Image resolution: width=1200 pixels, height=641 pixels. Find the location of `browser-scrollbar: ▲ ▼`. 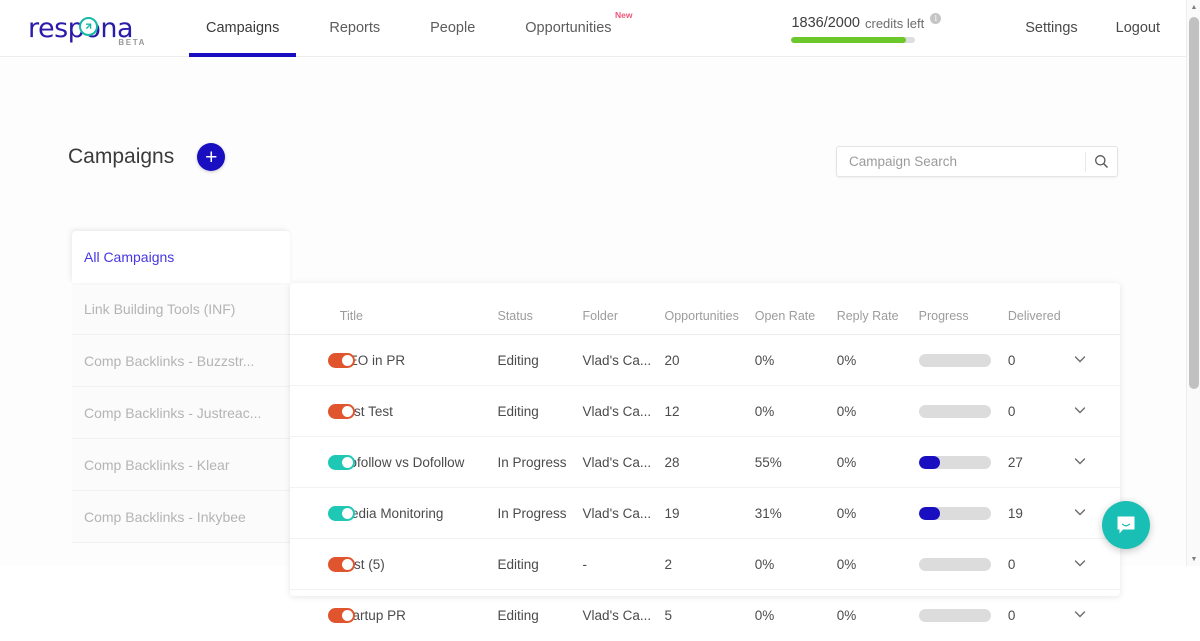

browser-scrollbar: ▲ ▼ is located at coordinates (1193, 283).